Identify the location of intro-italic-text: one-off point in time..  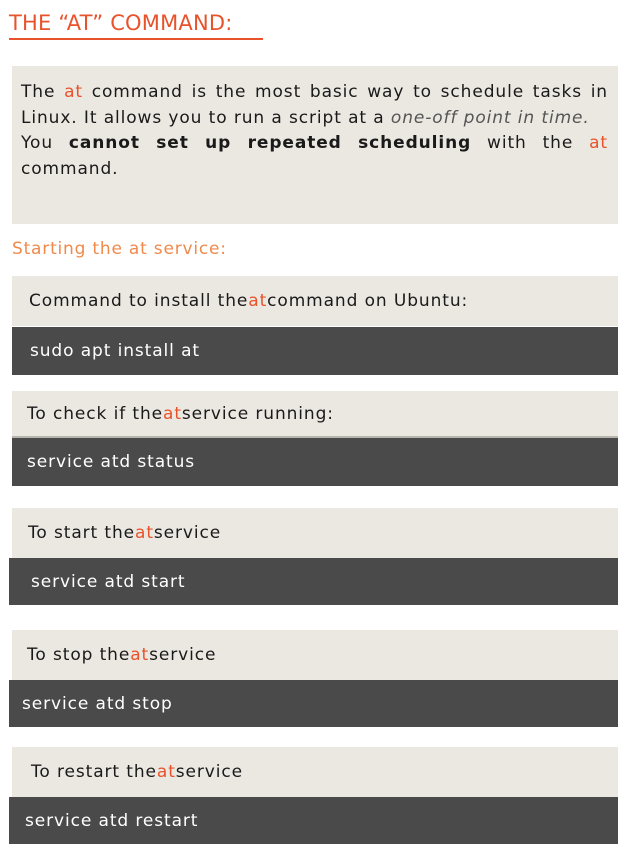
(490, 117).